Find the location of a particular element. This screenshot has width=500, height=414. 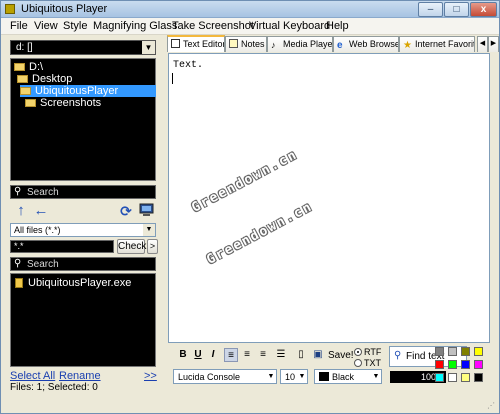

drive-value: d: [] is located at coordinates (24, 47).